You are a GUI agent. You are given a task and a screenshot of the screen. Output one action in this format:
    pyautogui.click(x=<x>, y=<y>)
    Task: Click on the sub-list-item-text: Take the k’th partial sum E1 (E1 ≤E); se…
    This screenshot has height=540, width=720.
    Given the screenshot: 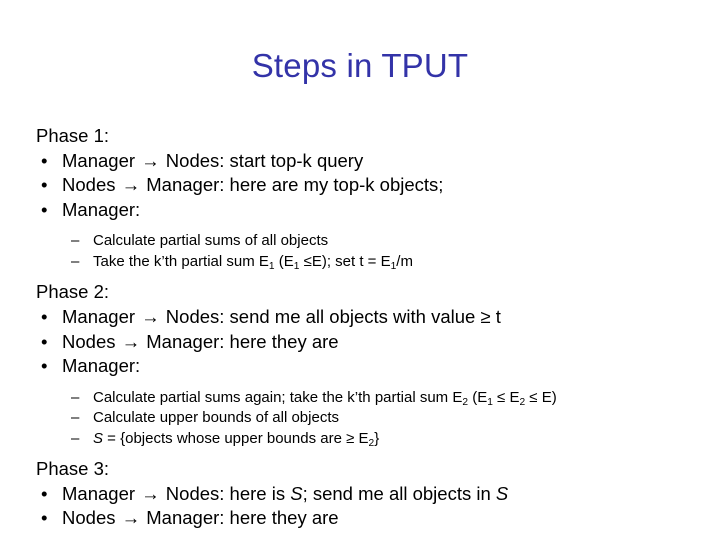 What is the action you would take?
    pyautogui.click(x=253, y=262)
    